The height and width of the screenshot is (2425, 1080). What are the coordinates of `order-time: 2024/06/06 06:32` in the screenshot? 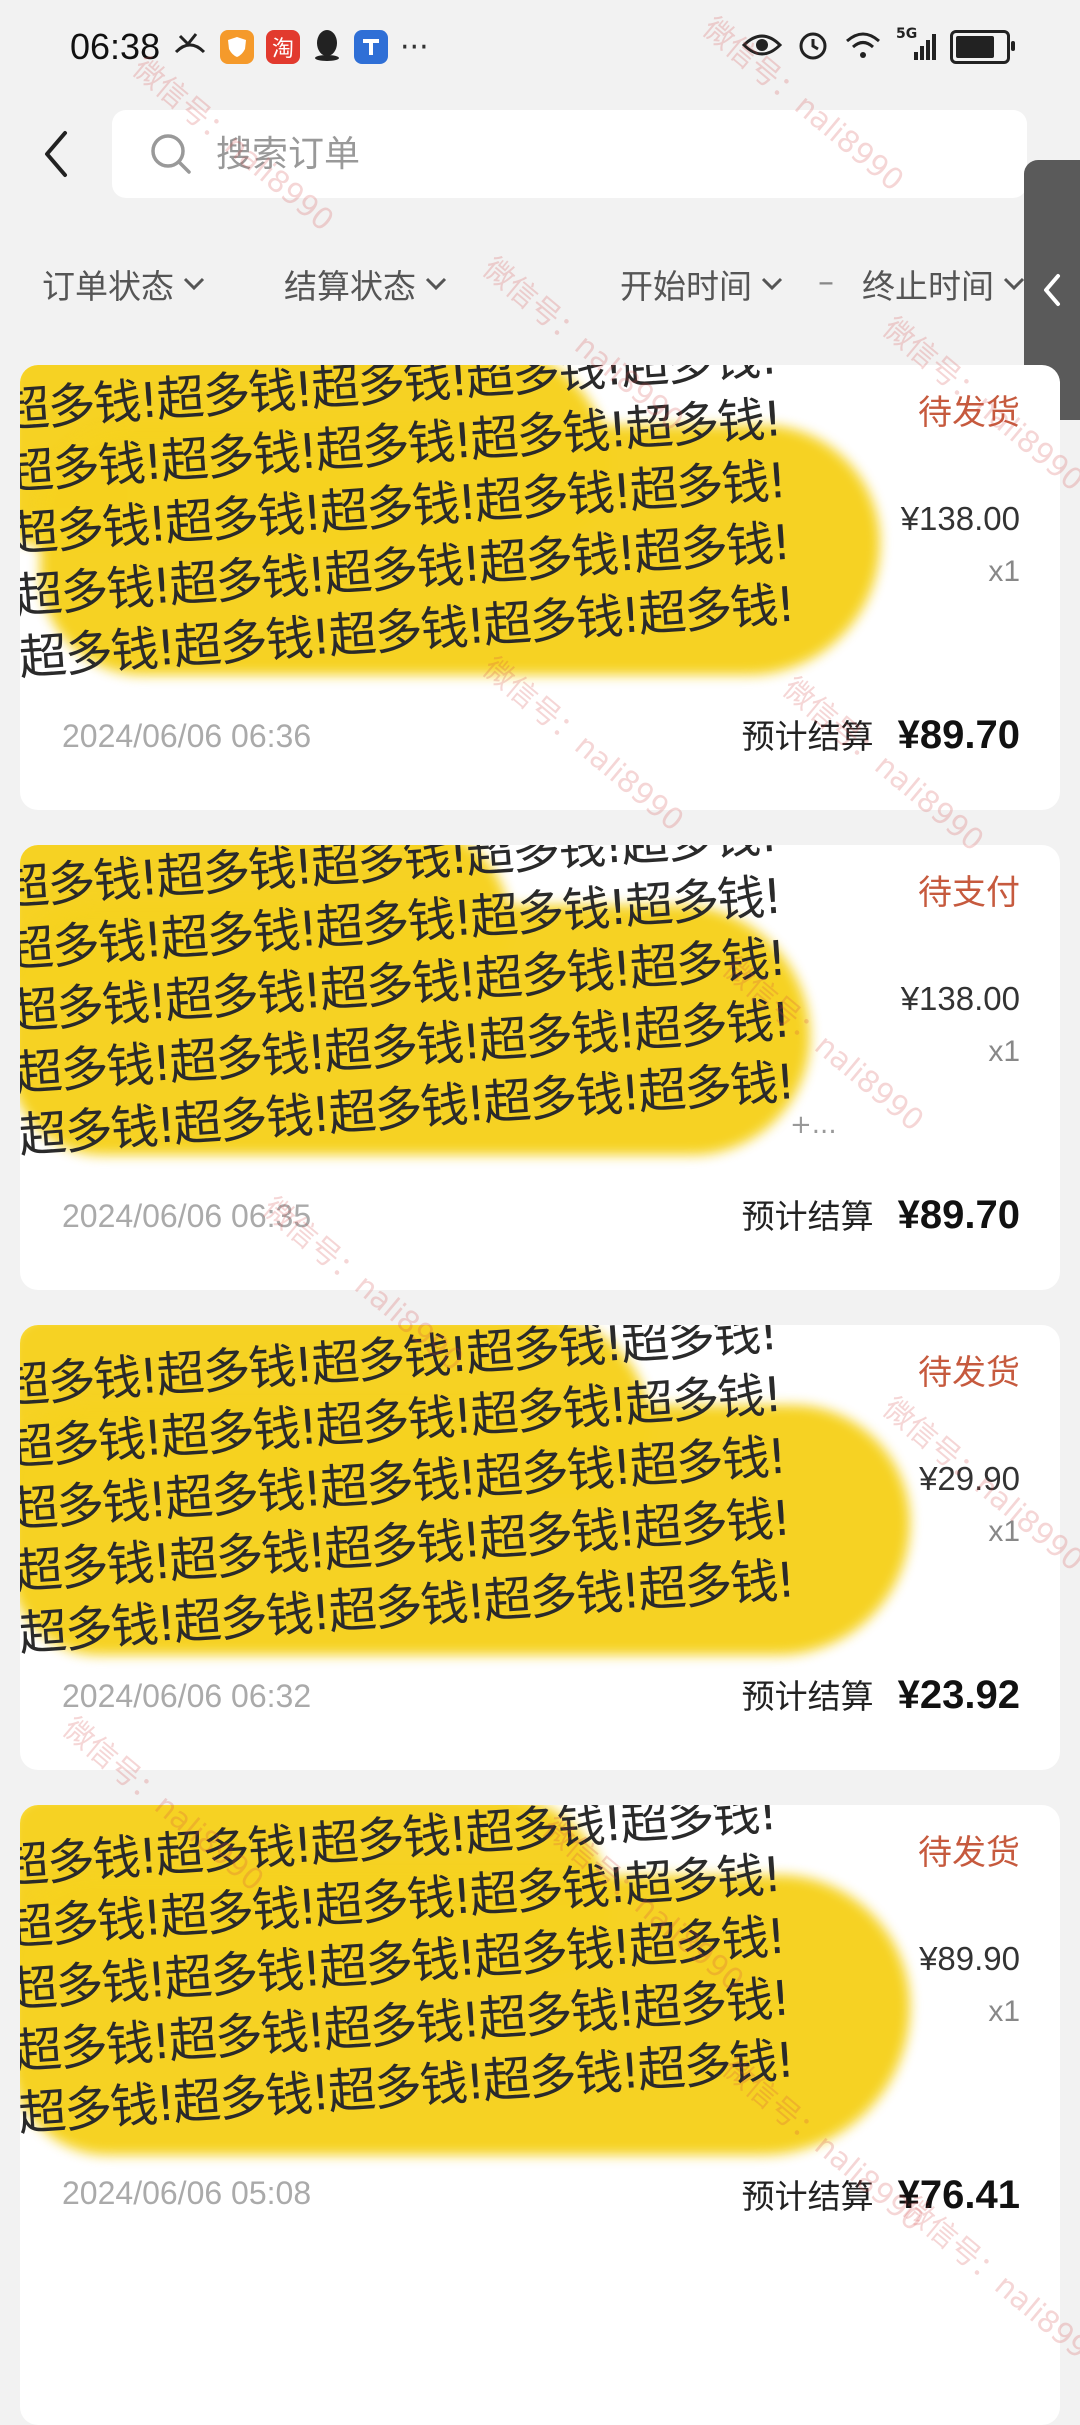 It's located at (187, 1696).